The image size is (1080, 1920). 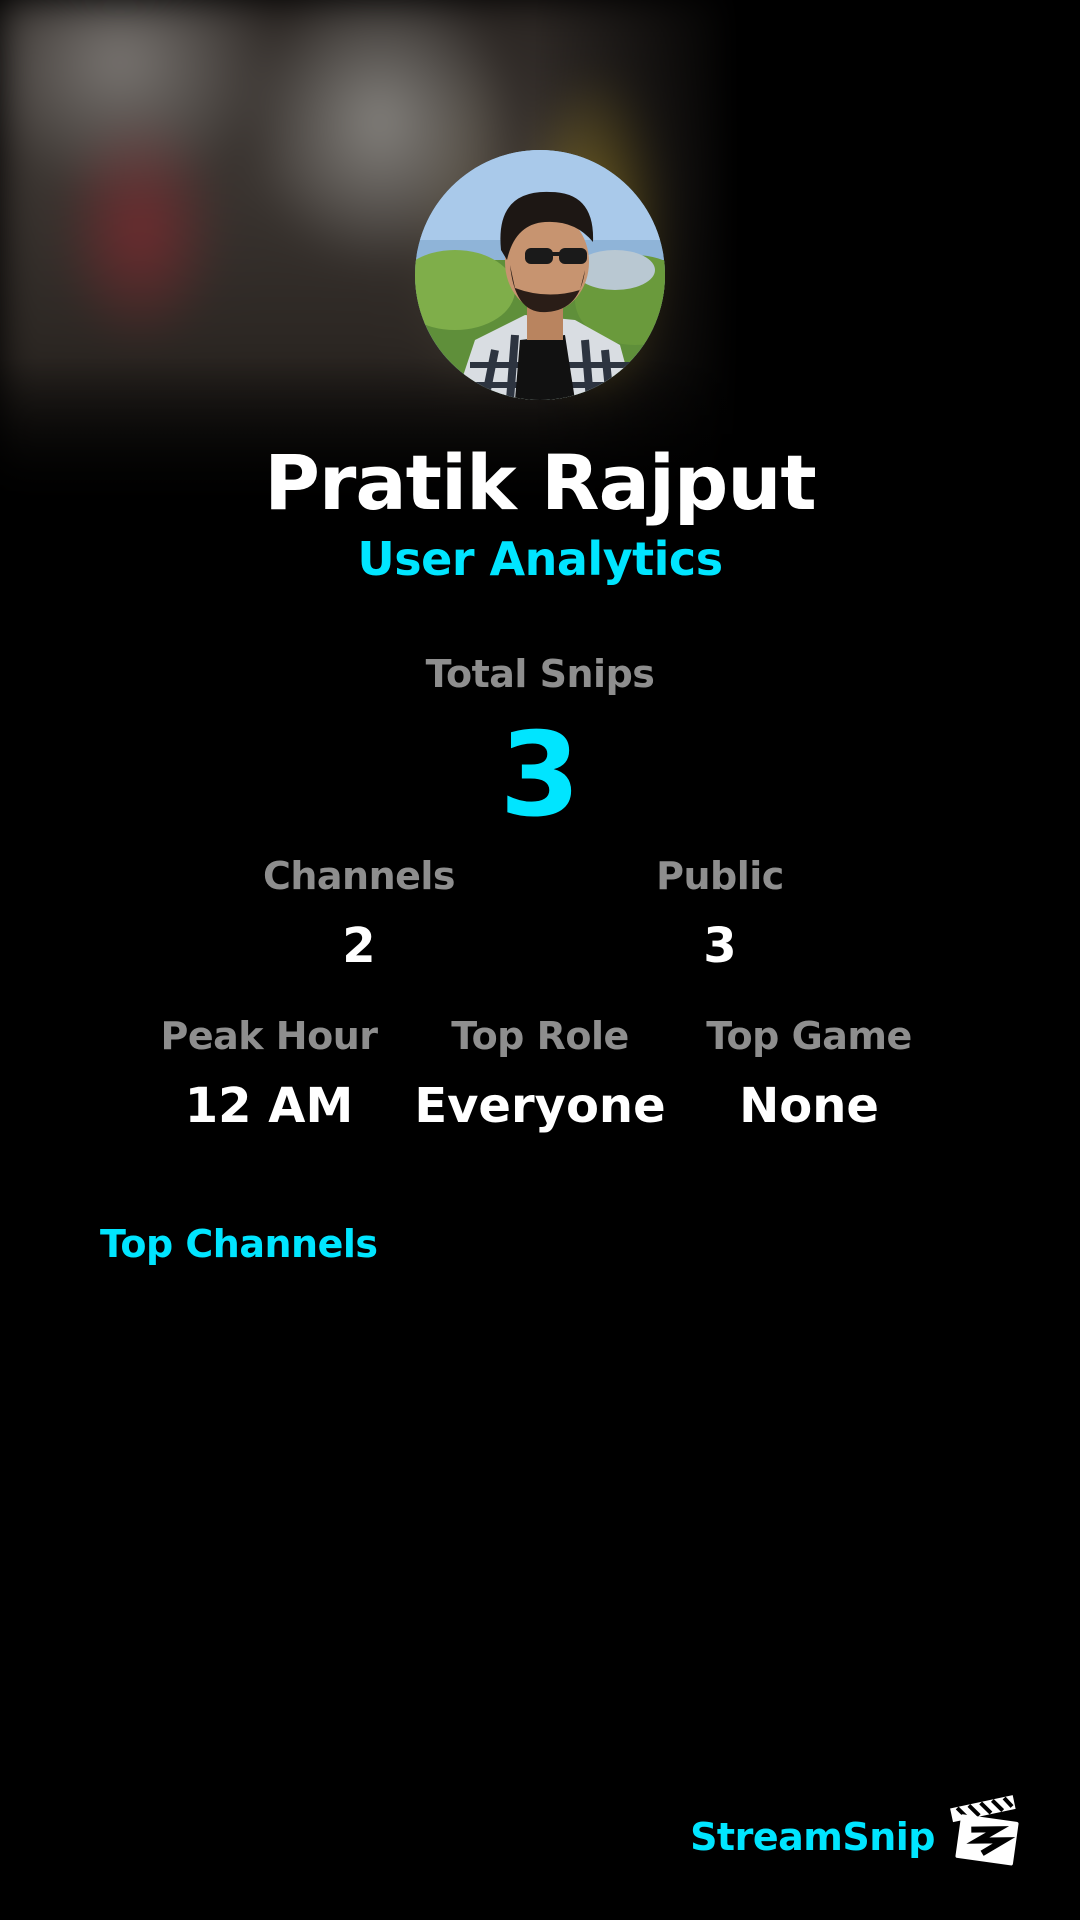 What do you see at coordinates (720, 914) in the screenshot?
I see `stat-public: Public 3` at bounding box center [720, 914].